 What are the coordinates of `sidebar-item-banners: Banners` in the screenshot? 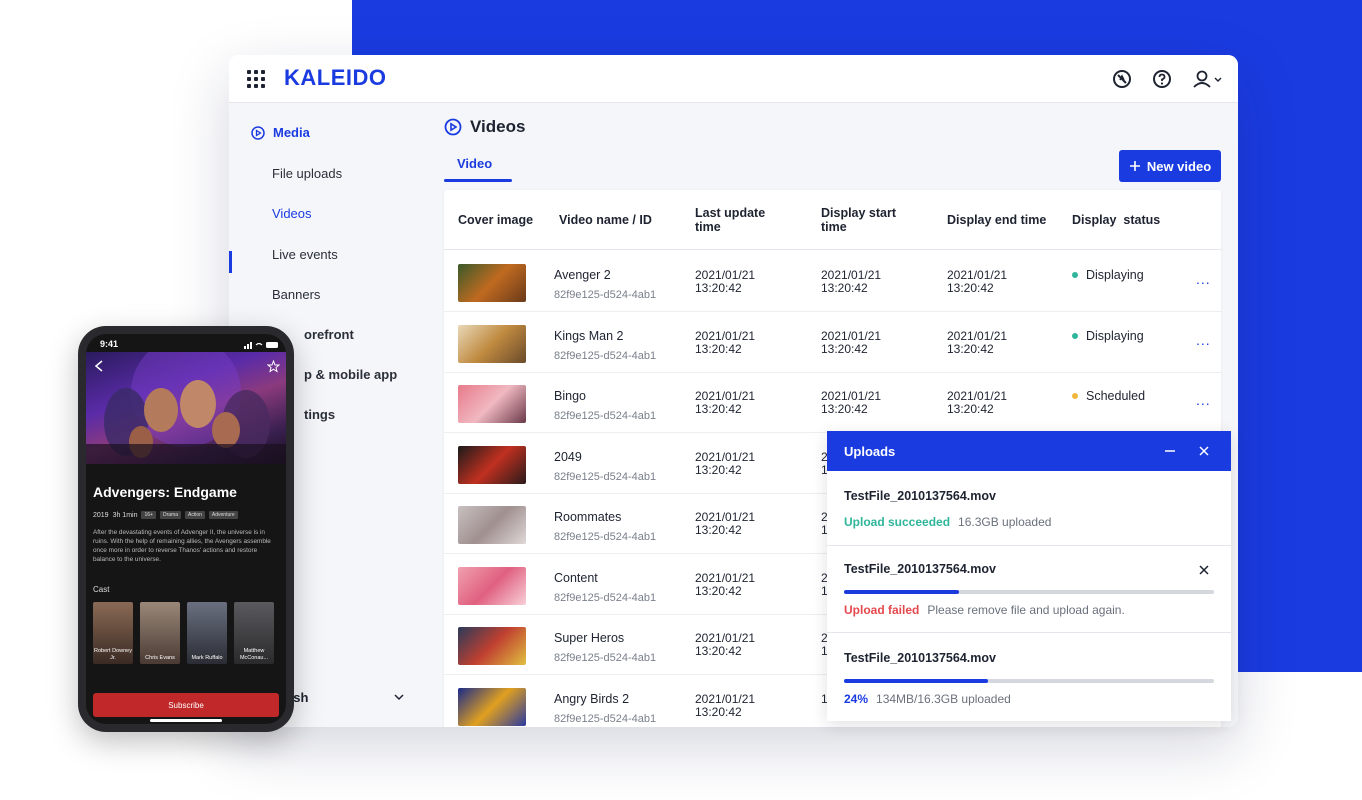 It's located at (296, 294).